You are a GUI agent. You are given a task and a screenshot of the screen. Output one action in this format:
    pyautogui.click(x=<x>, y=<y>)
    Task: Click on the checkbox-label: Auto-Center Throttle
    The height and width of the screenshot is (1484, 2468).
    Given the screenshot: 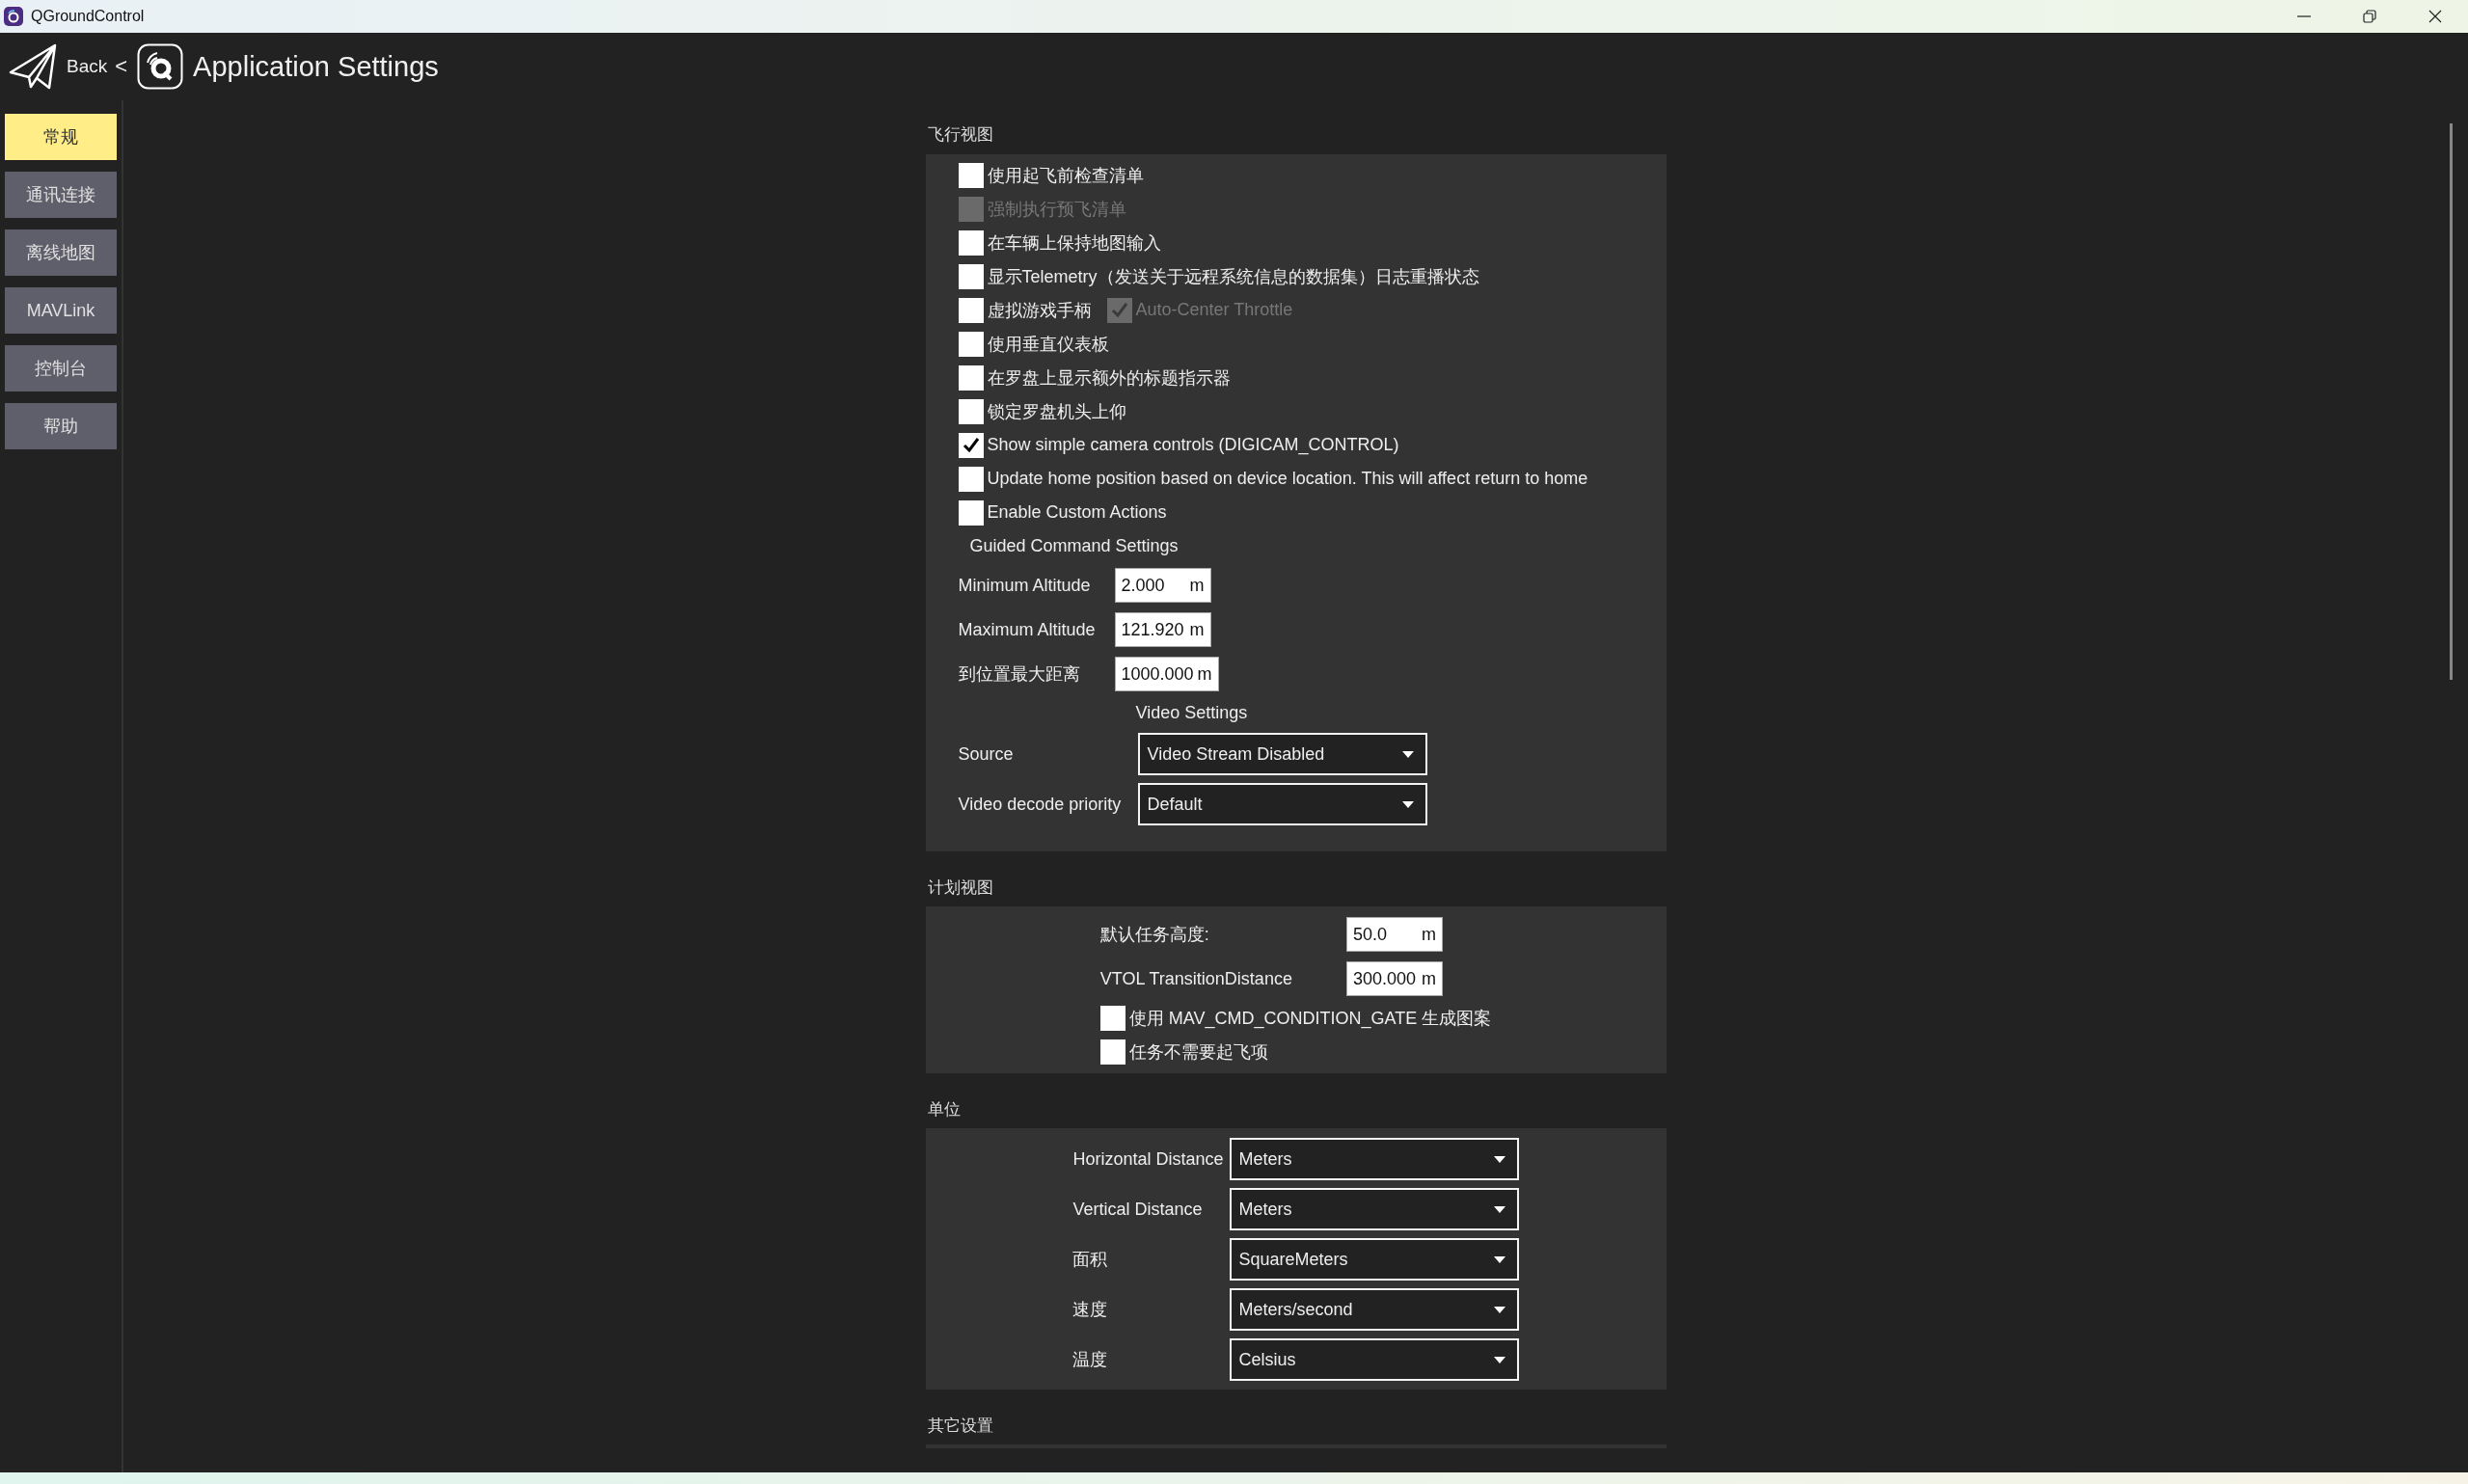 What is the action you would take?
    pyautogui.click(x=1214, y=310)
    